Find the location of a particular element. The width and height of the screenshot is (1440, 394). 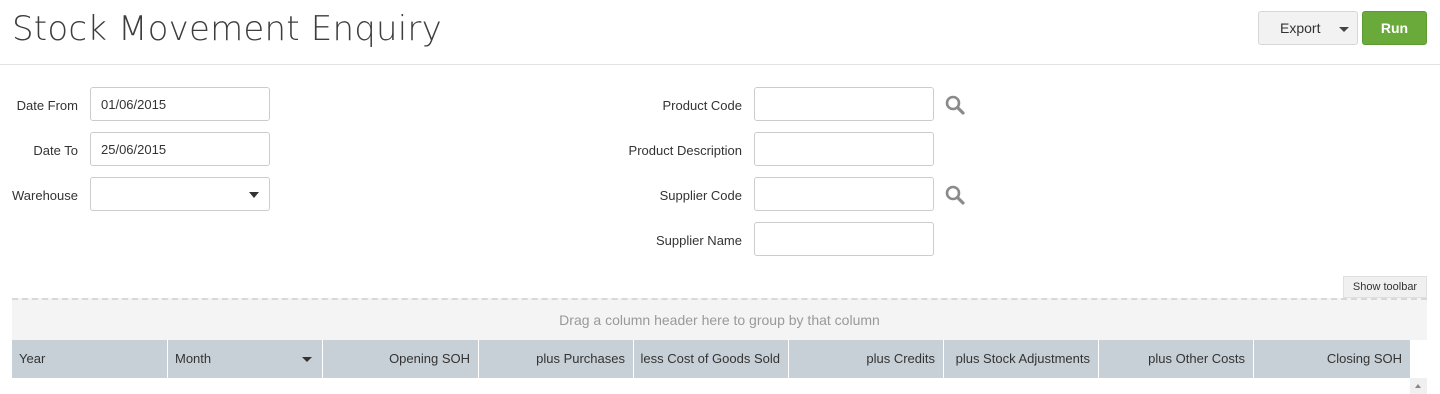

date-to-label: Date To is located at coordinates (55, 150).